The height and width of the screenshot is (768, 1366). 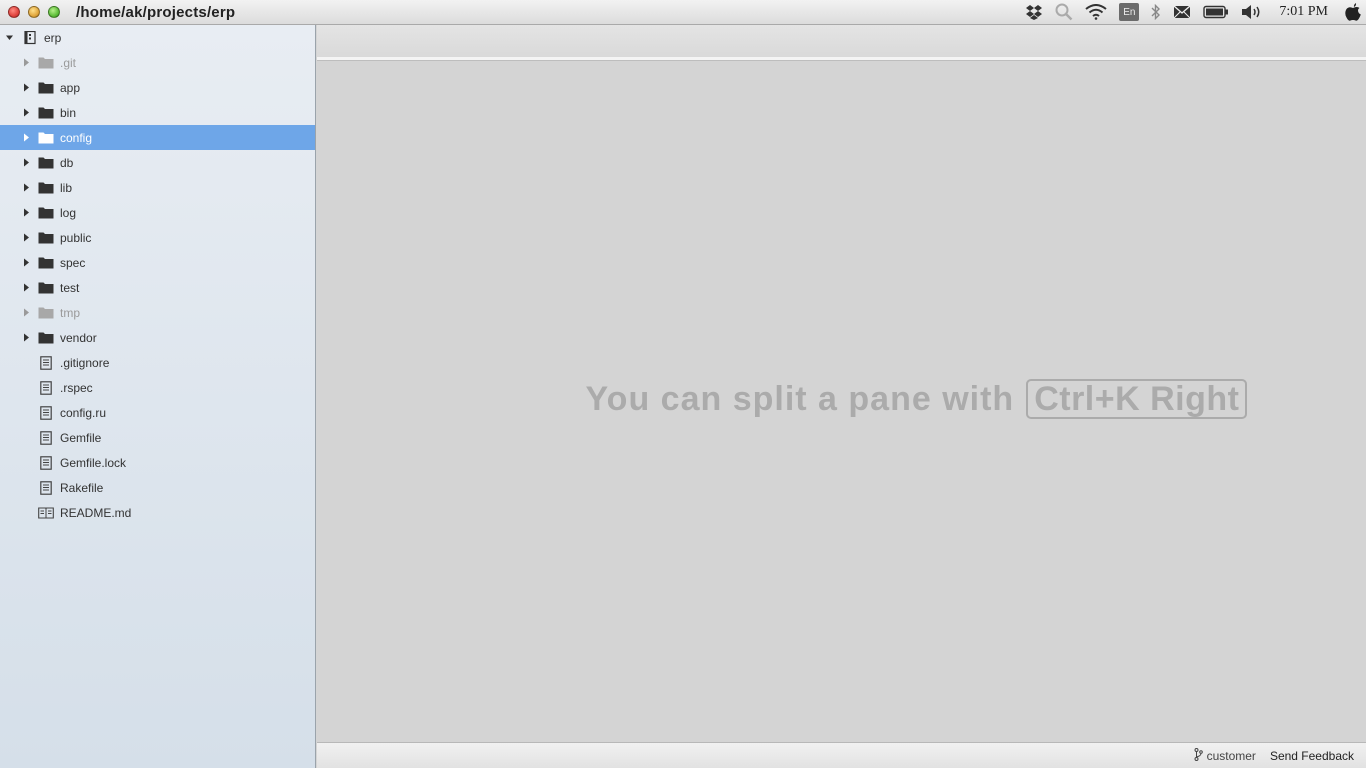 I want to click on send-feedback-button: Send Feedback, so click(x=1312, y=756).